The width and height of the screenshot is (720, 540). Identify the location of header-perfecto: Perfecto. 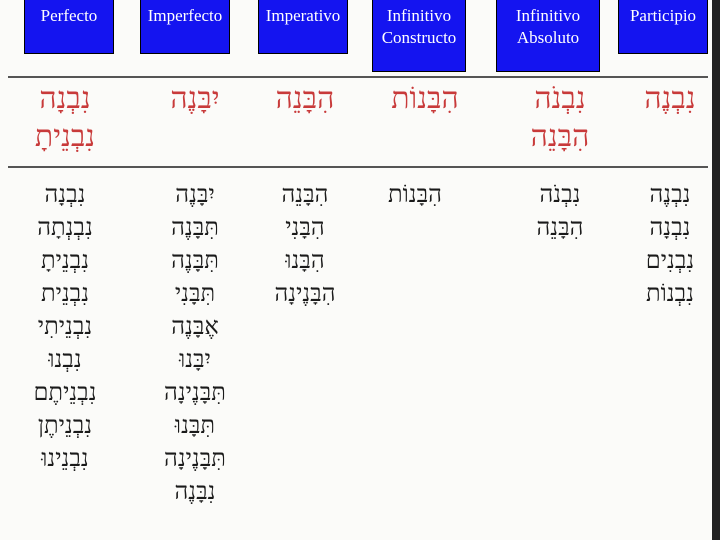
(69, 27).